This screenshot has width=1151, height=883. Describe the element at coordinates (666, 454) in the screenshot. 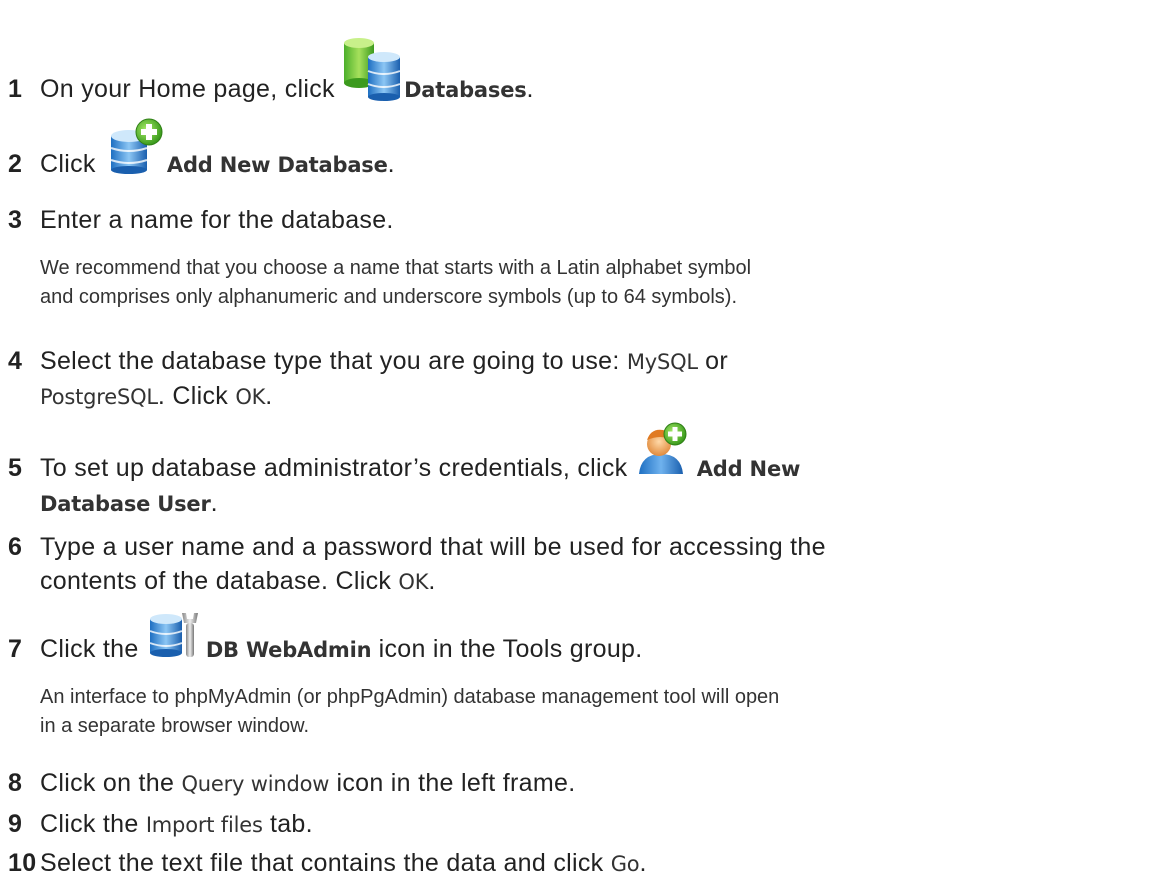

I see `add-user-icon` at that location.